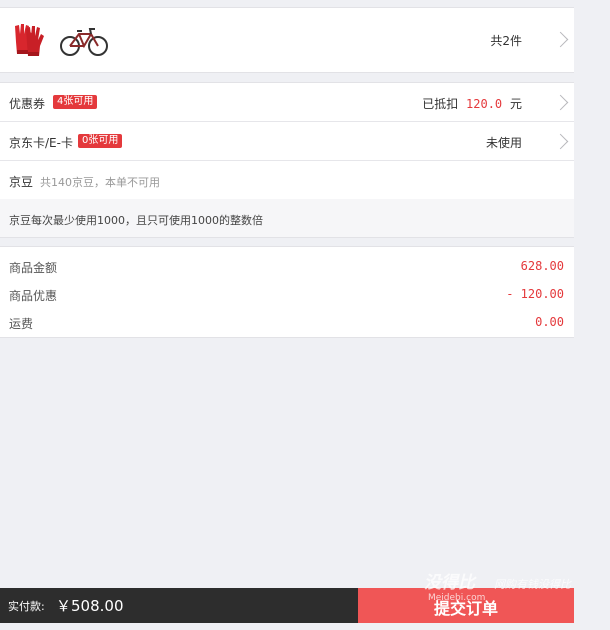  Describe the element at coordinates (59, 40) in the screenshot. I see `product-thumbnails` at that location.